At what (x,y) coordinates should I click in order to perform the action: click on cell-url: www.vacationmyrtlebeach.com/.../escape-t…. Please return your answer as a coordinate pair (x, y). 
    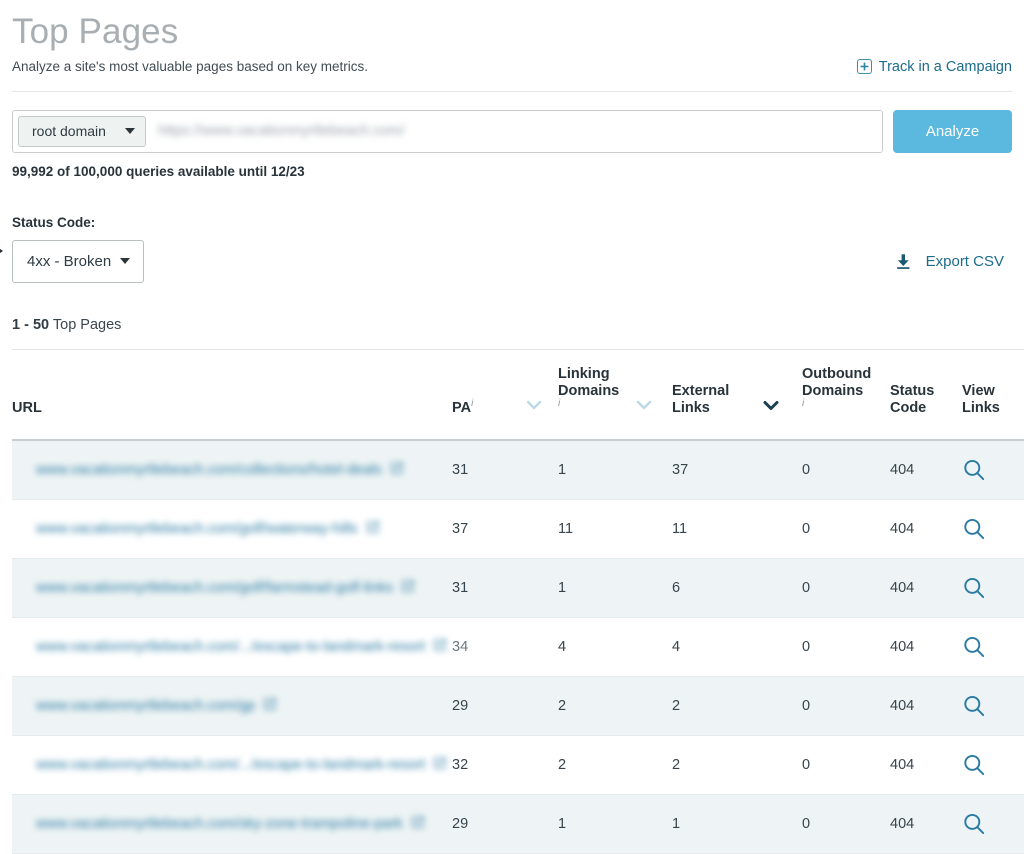
    Looking at the image, I should click on (232, 765).